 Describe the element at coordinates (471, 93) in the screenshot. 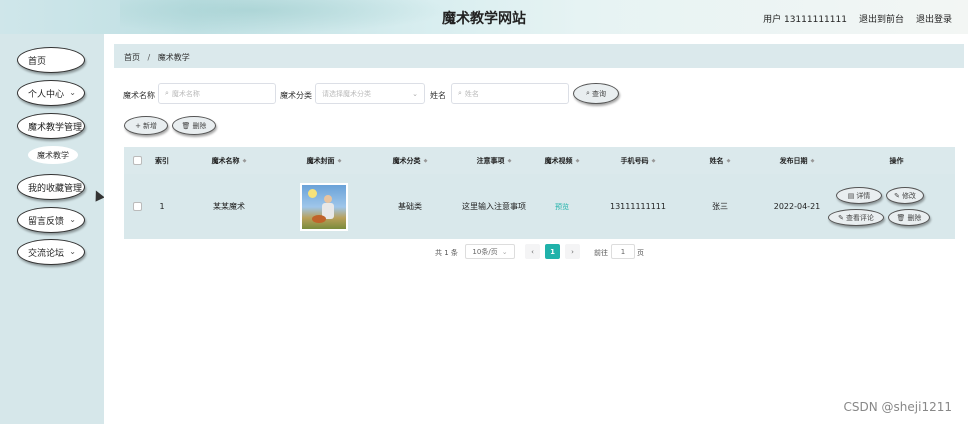

I see `author-placeholder: 姓名` at that location.